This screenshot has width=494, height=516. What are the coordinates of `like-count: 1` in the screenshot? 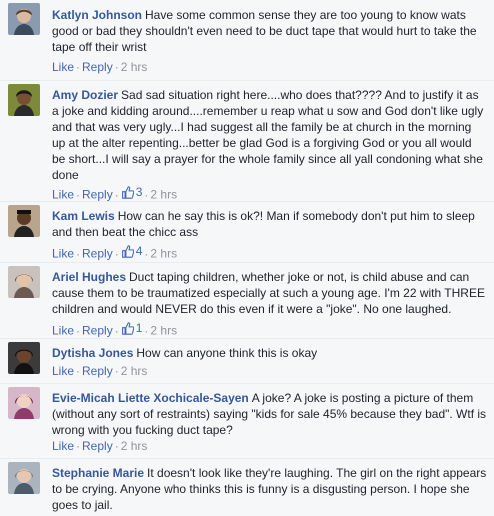 It's located at (131, 328).